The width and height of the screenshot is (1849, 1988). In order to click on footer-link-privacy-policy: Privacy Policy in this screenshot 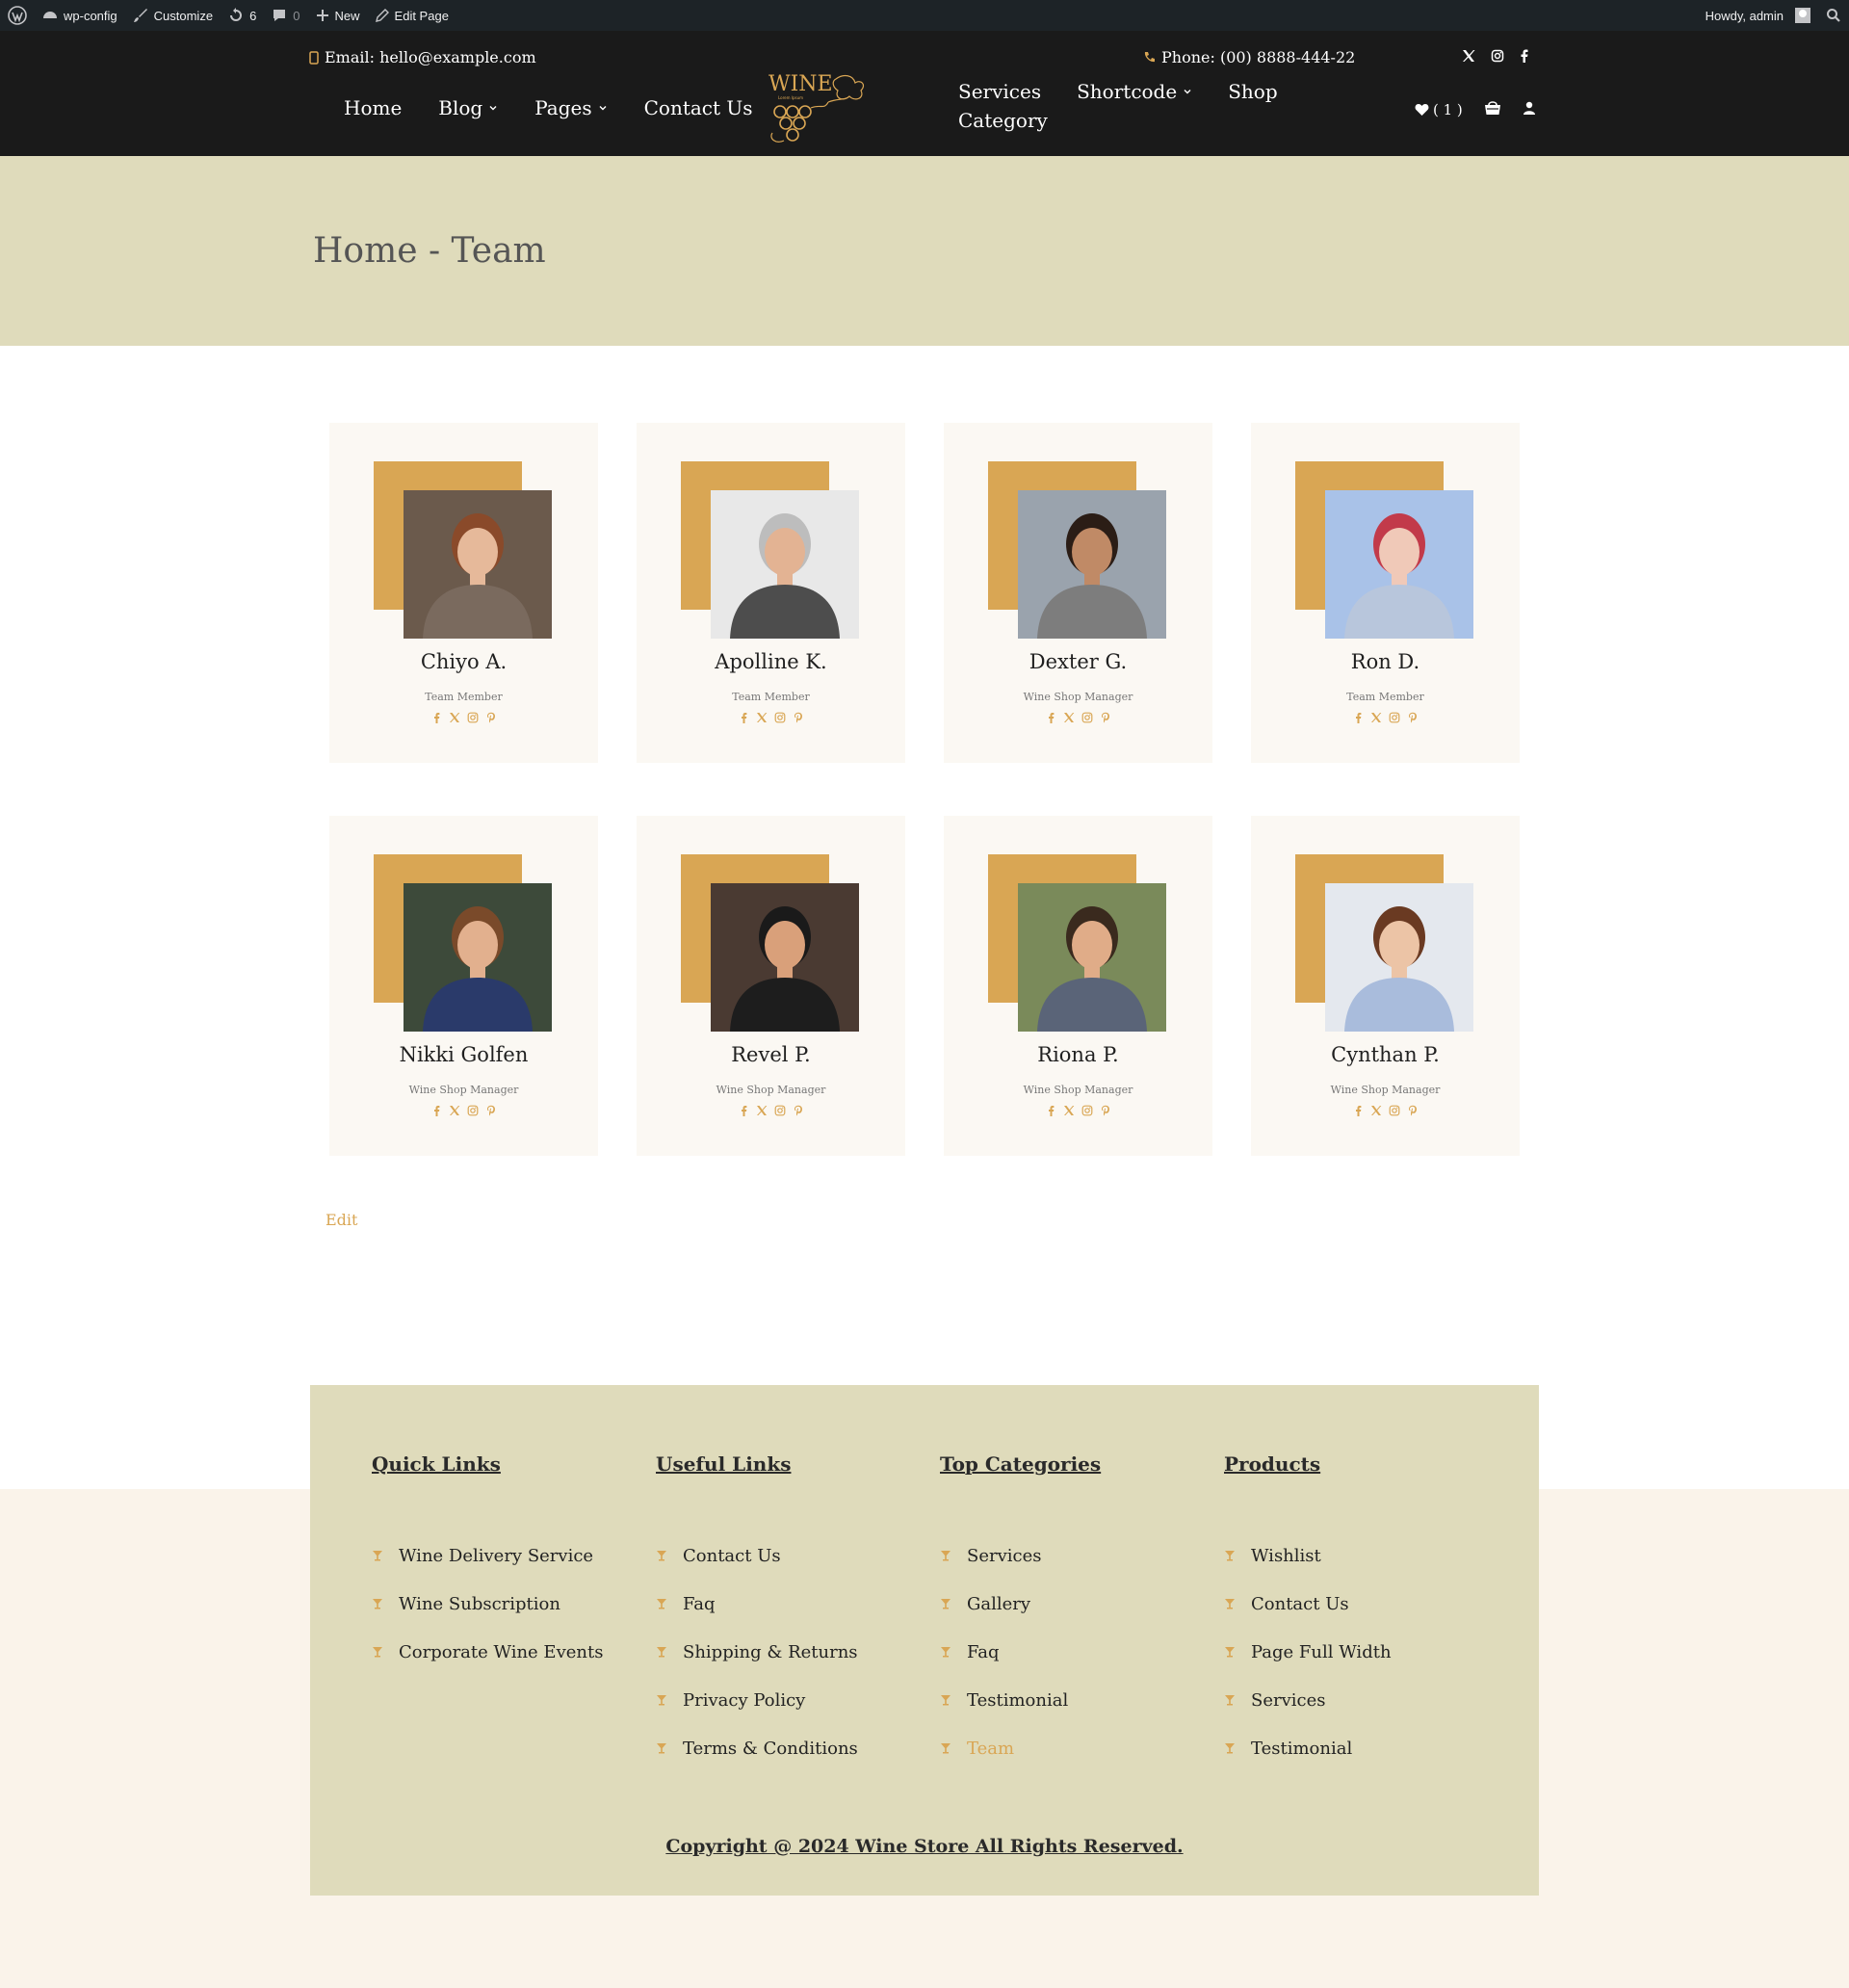, I will do `click(790, 1700)`.